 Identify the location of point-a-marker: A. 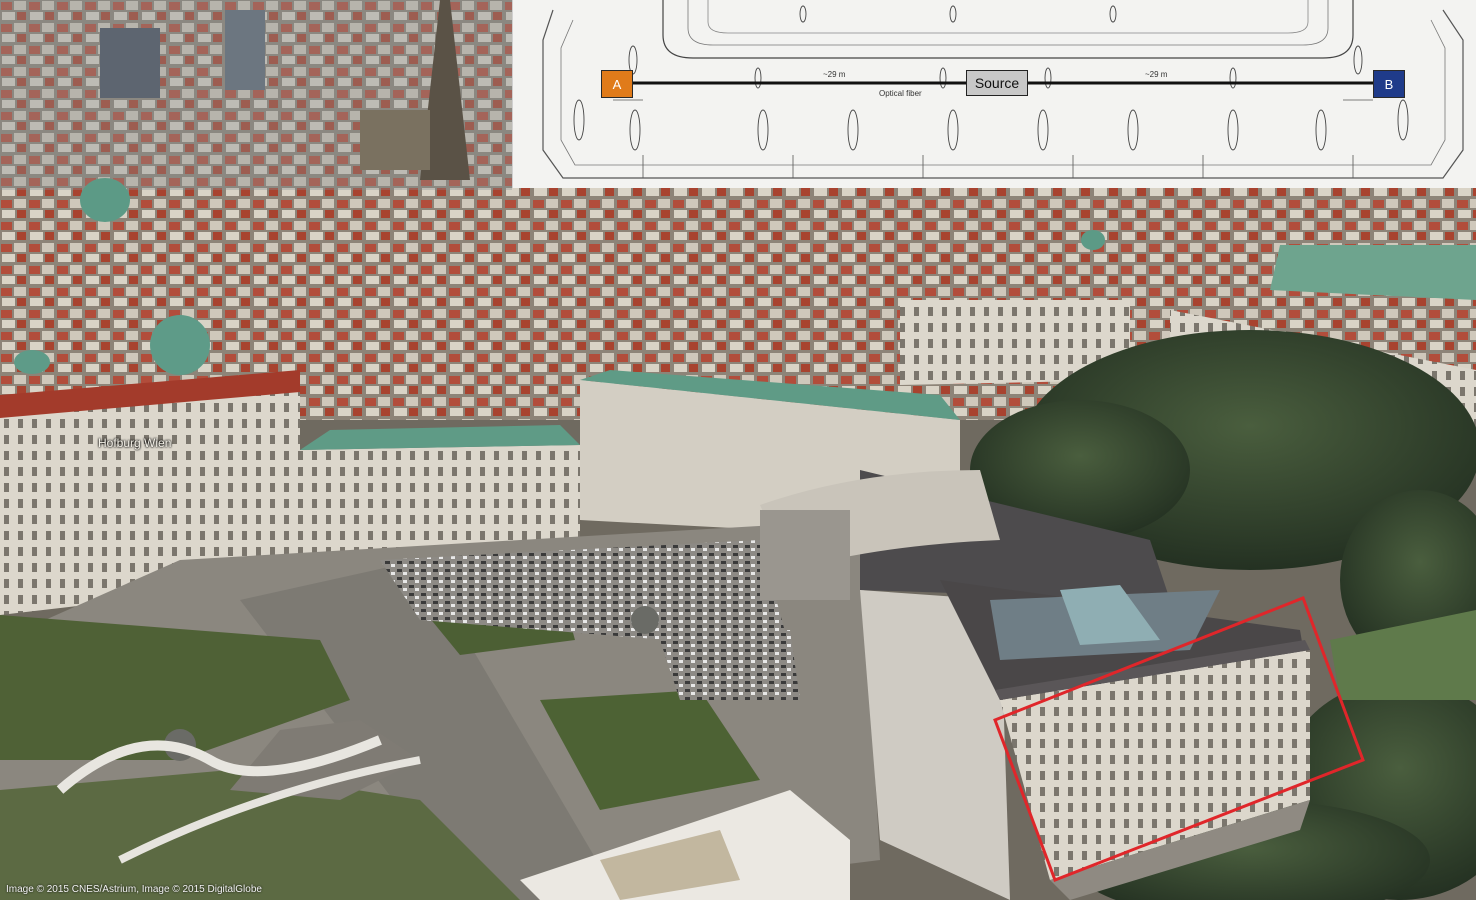
(617, 84).